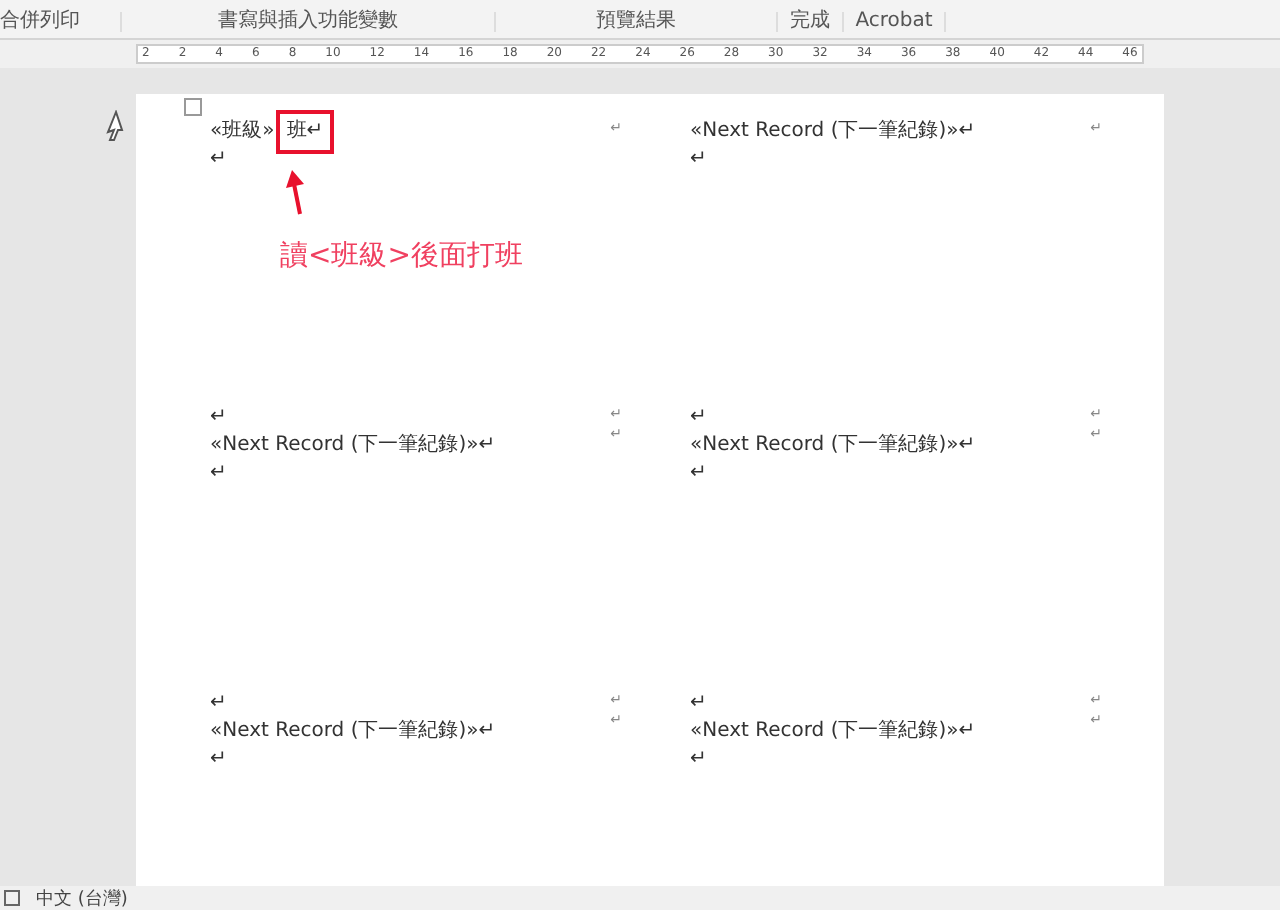  Describe the element at coordinates (193, 107) in the screenshot. I see `table-move-handle` at that location.